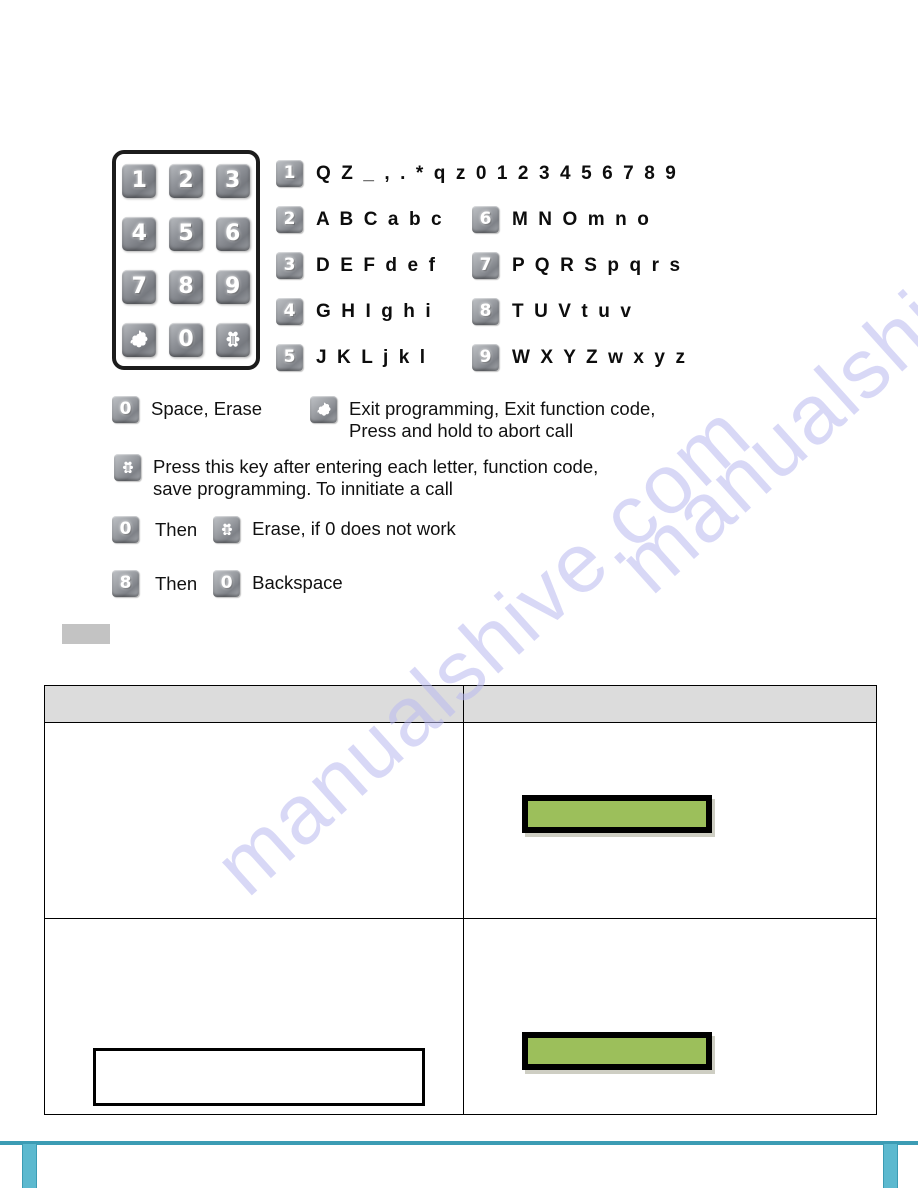  What do you see at coordinates (232, 286) in the screenshot?
I see `keypad-key-9: 9` at bounding box center [232, 286].